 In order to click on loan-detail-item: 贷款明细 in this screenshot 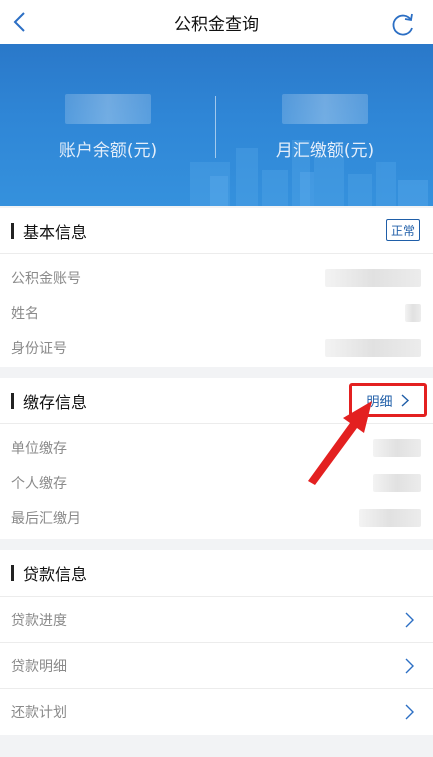, I will do `click(216, 665)`.